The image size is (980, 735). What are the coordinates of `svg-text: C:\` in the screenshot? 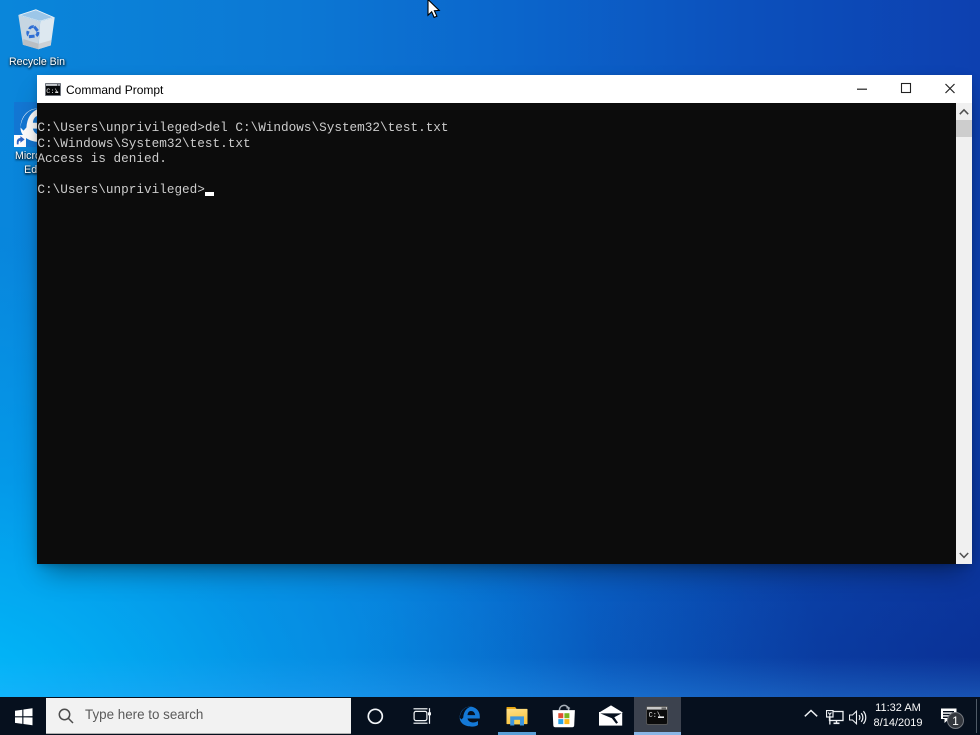 It's located at (655, 716).